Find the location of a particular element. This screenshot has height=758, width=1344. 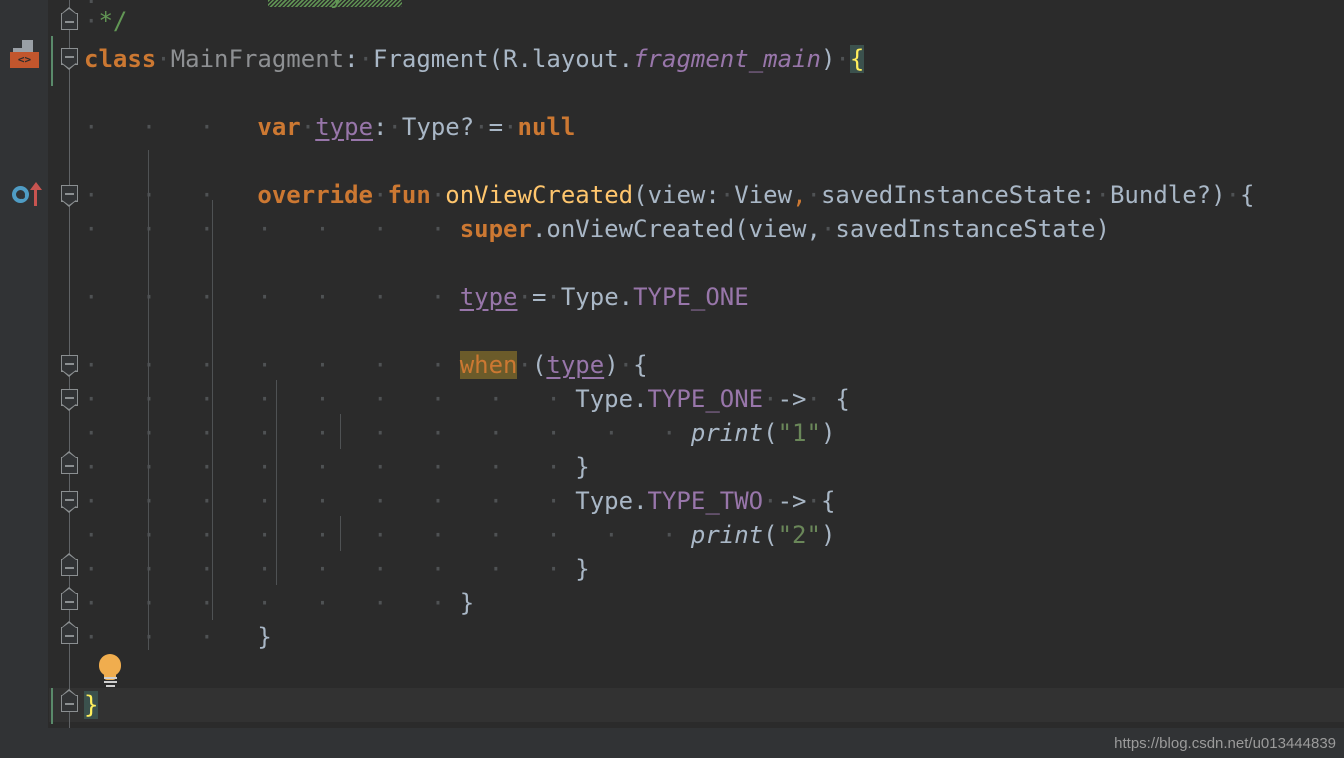

token-brace-close-1: } is located at coordinates (582, 467).